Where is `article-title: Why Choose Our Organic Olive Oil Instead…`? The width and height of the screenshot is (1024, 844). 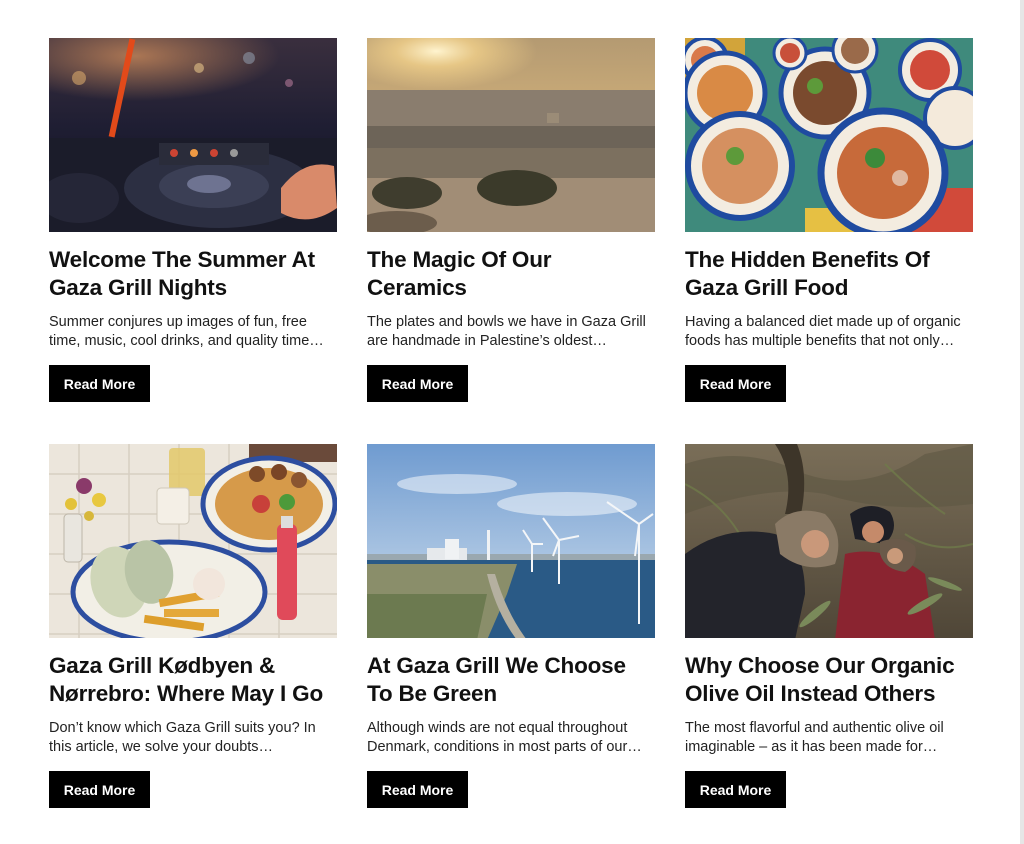 article-title: Why Choose Our Organic Olive Oil Instead… is located at coordinates (829, 680).